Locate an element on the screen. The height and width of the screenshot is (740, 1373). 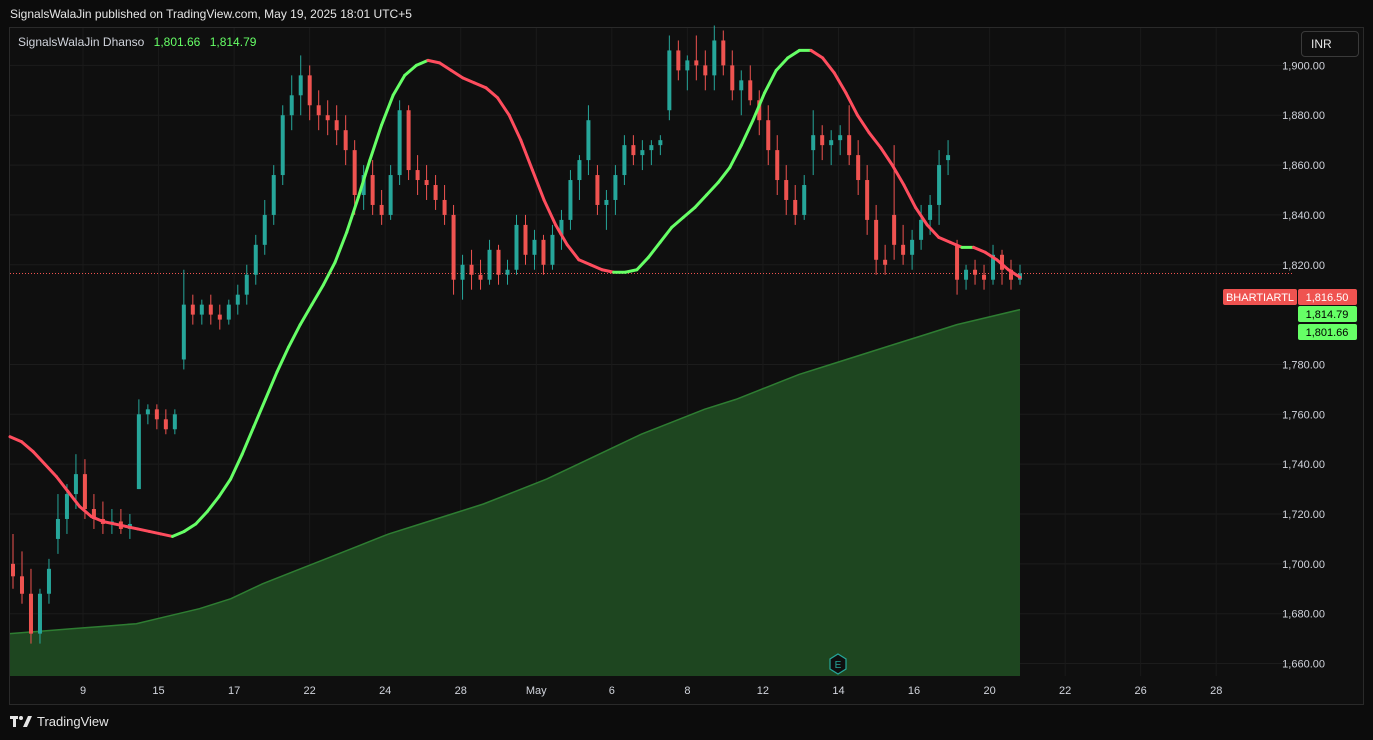
currency-button: INR is located at coordinates (1330, 44).